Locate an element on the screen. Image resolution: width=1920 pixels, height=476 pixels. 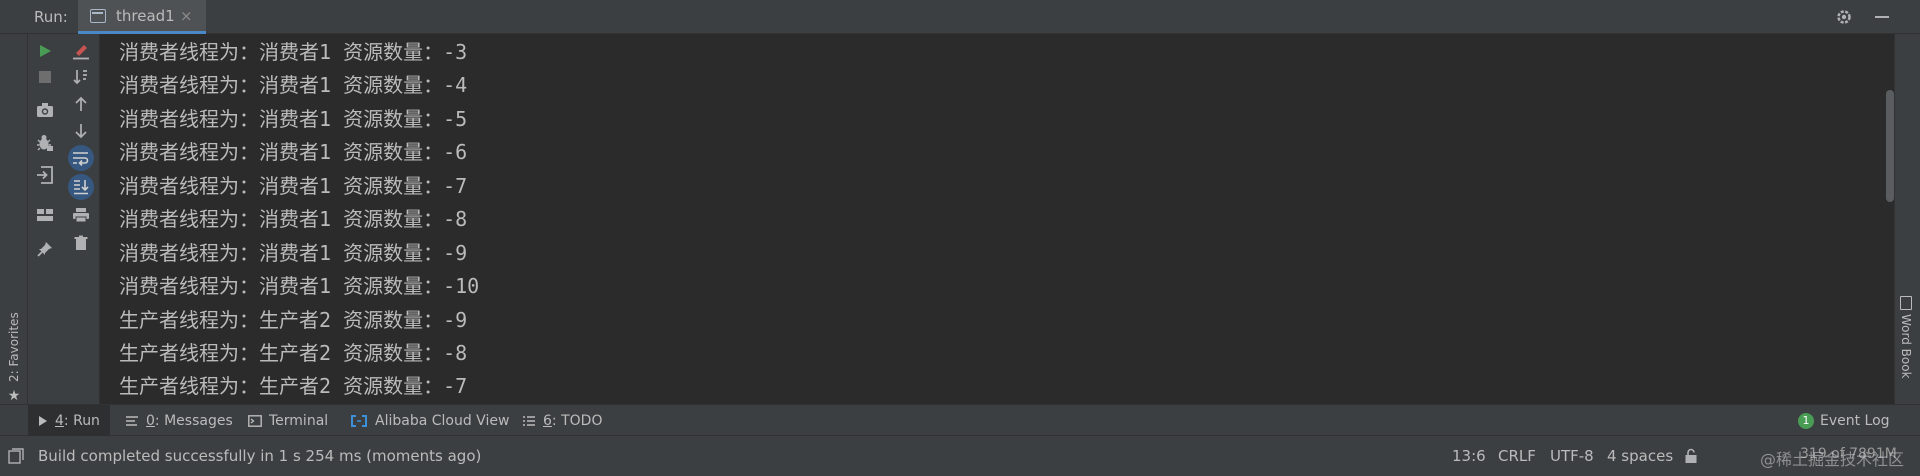
console-line: 消费者线程为：消费者1 资源数量：-4 is located at coordinates (293, 85).